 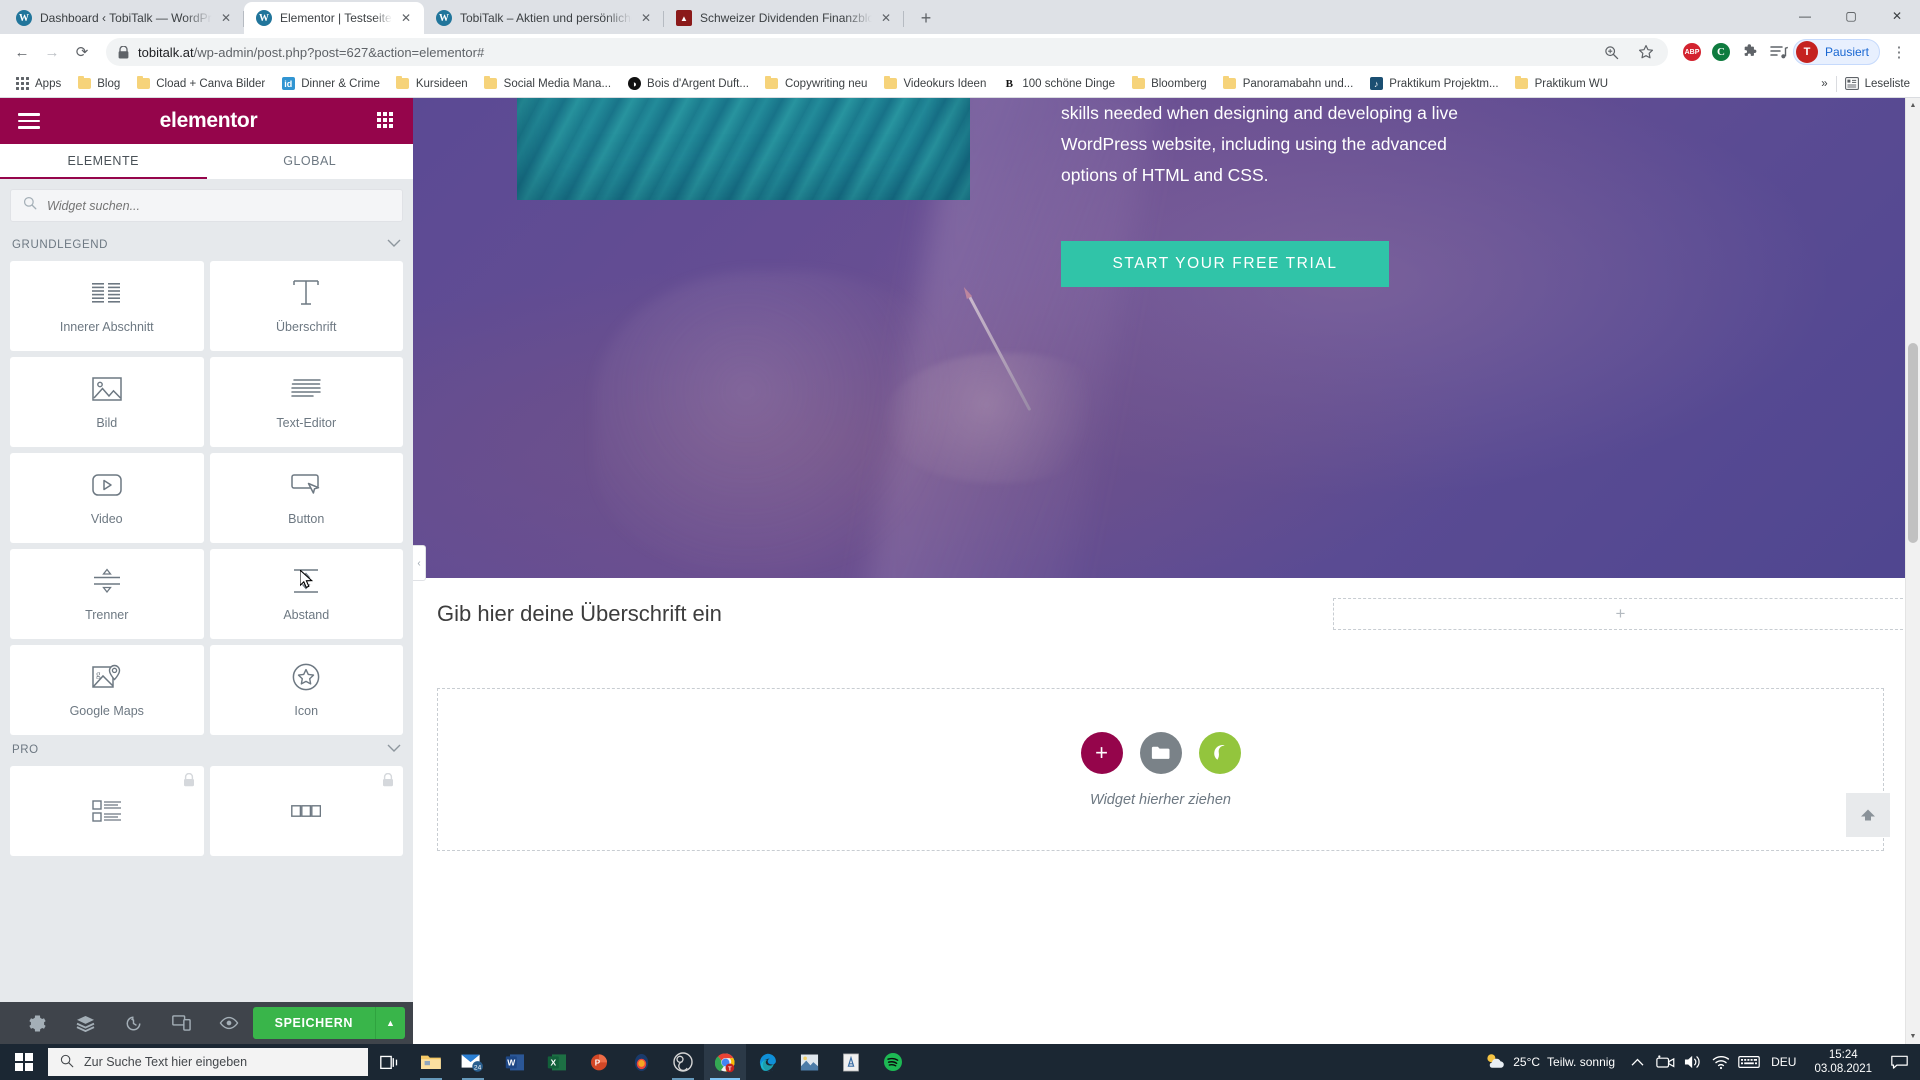 I want to click on cta-button: START YOUR FREE TRIAL, so click(x=1225, y=264).